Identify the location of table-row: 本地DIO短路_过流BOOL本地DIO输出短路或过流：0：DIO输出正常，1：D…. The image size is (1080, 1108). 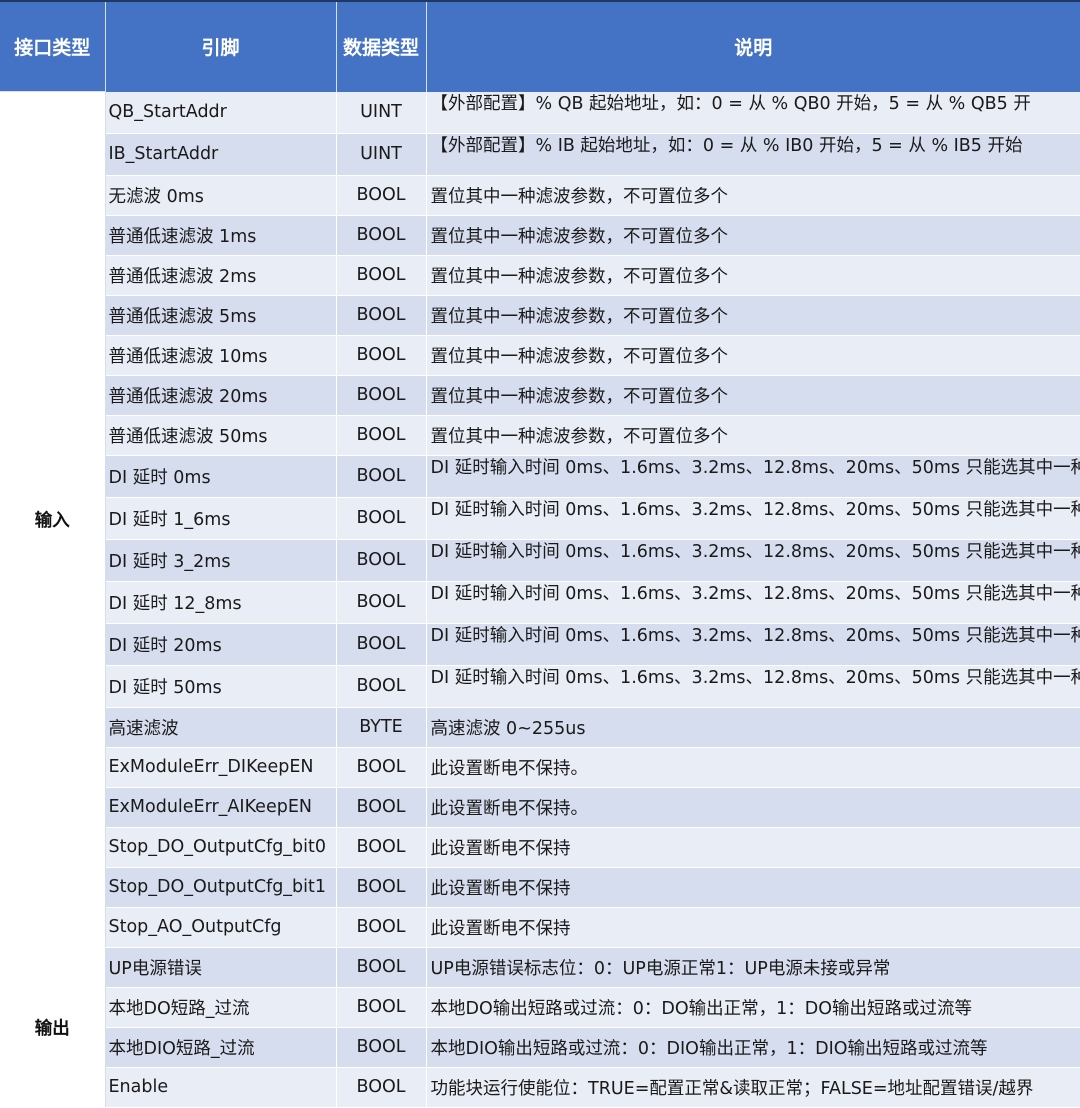
(540, 1047).